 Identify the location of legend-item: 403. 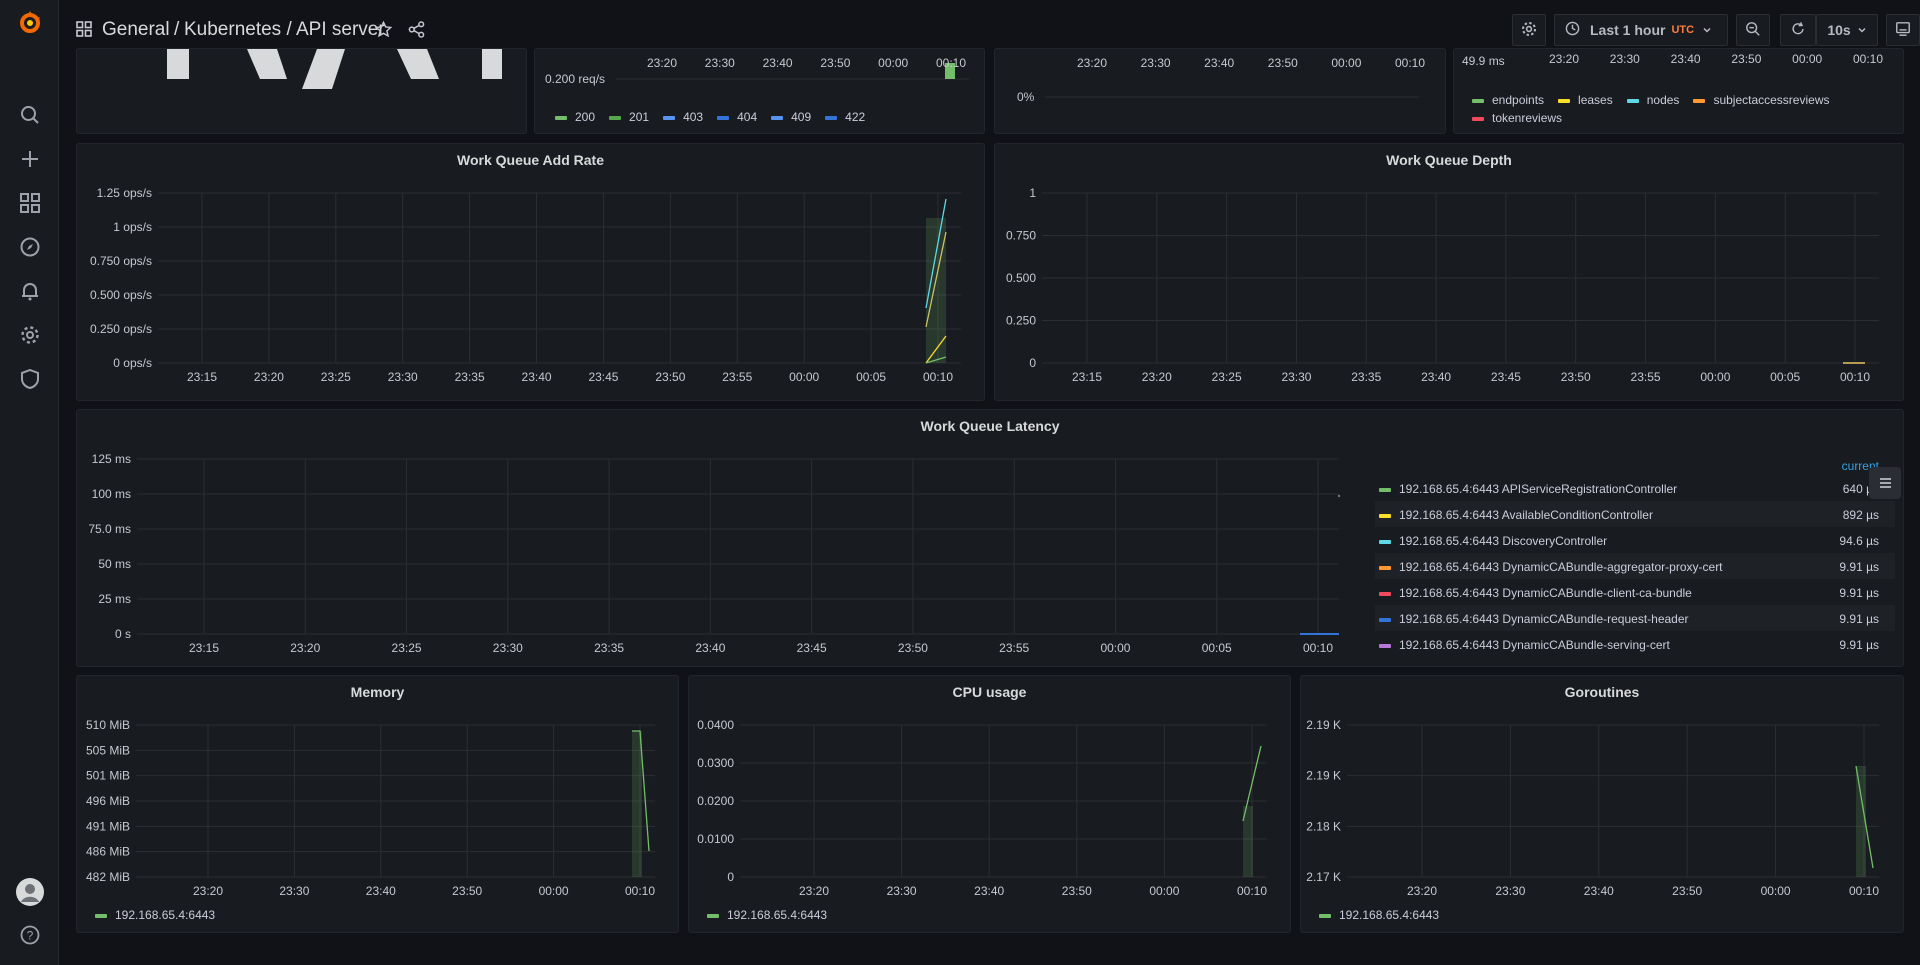
(683, 117).